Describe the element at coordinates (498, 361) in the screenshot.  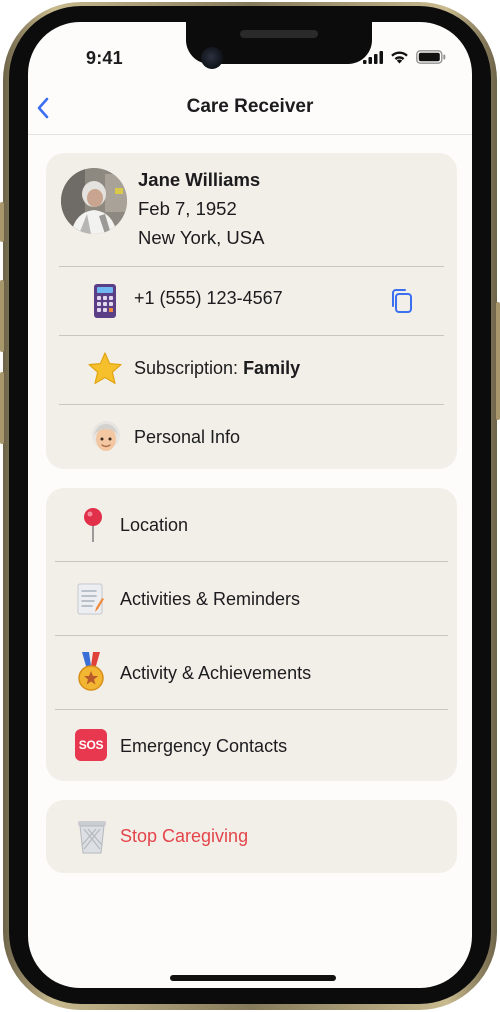
I see `power-button` at that location.